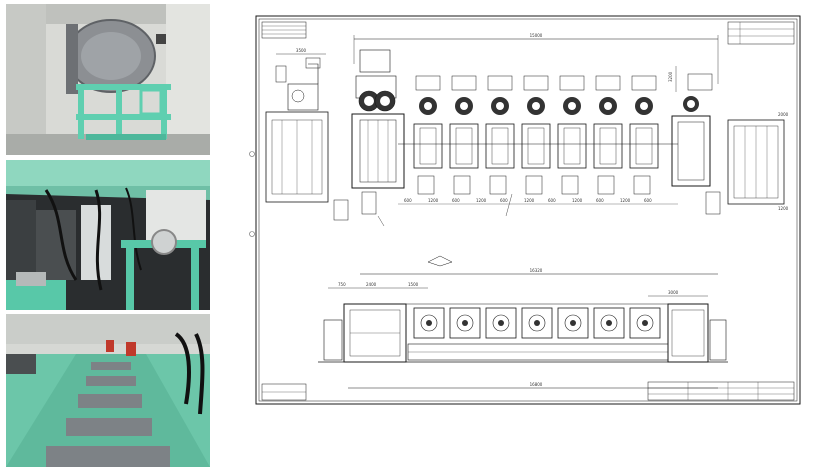 Image resolution: width=815 pixels, height=470 pixels. What do you see at coordinates (783, 208) in the screenshot?
I see `right-dimension-2-label: 1200` at bounding box center [783, 208].